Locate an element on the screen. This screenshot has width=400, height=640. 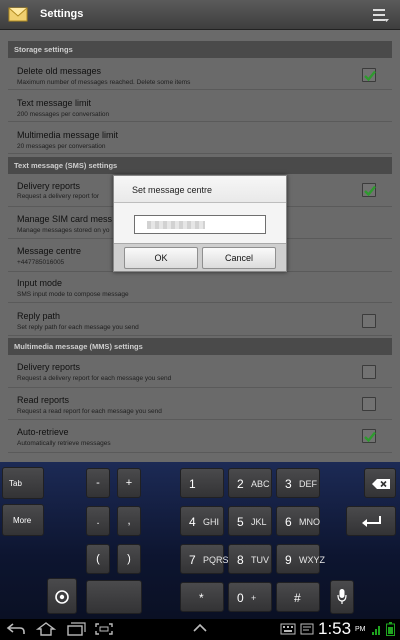
setting-title: Input mode is located at coordinates (40, 283).